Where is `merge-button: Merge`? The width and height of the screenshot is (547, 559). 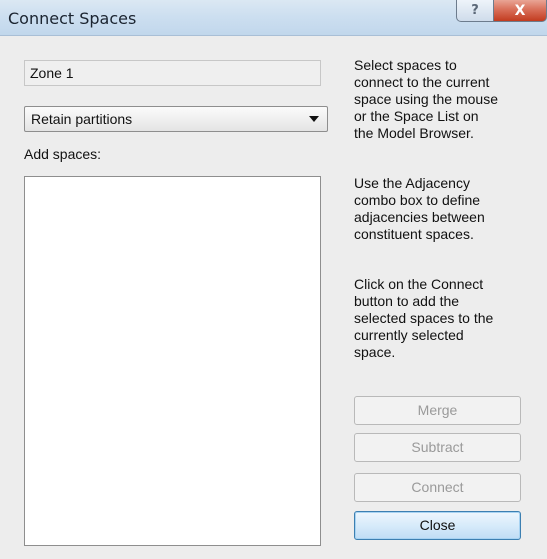
merge-button: Merge is located at coordinates (437, 410).